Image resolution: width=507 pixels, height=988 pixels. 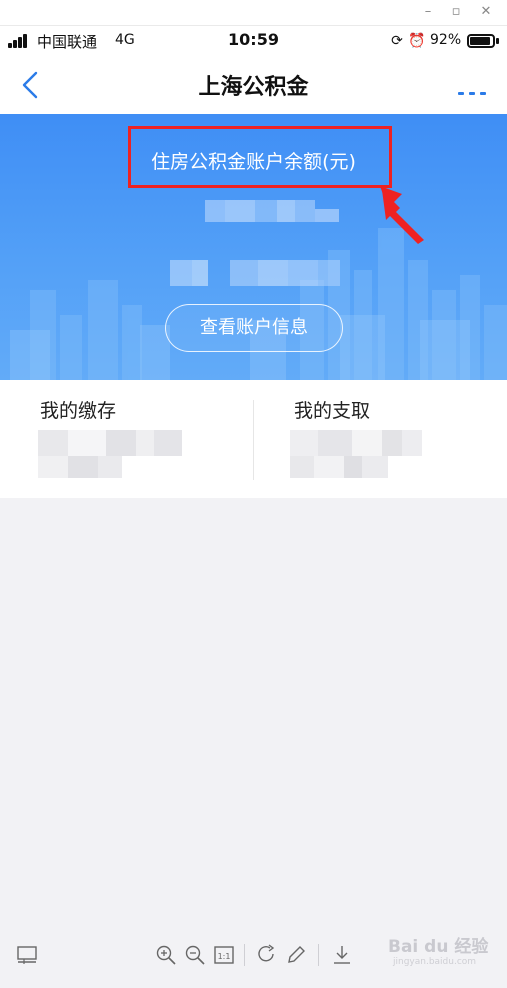 What do you see at coordinates (267, 955) in the screenshot?
I see `rotate-icon` at bounding box center [267, 955].